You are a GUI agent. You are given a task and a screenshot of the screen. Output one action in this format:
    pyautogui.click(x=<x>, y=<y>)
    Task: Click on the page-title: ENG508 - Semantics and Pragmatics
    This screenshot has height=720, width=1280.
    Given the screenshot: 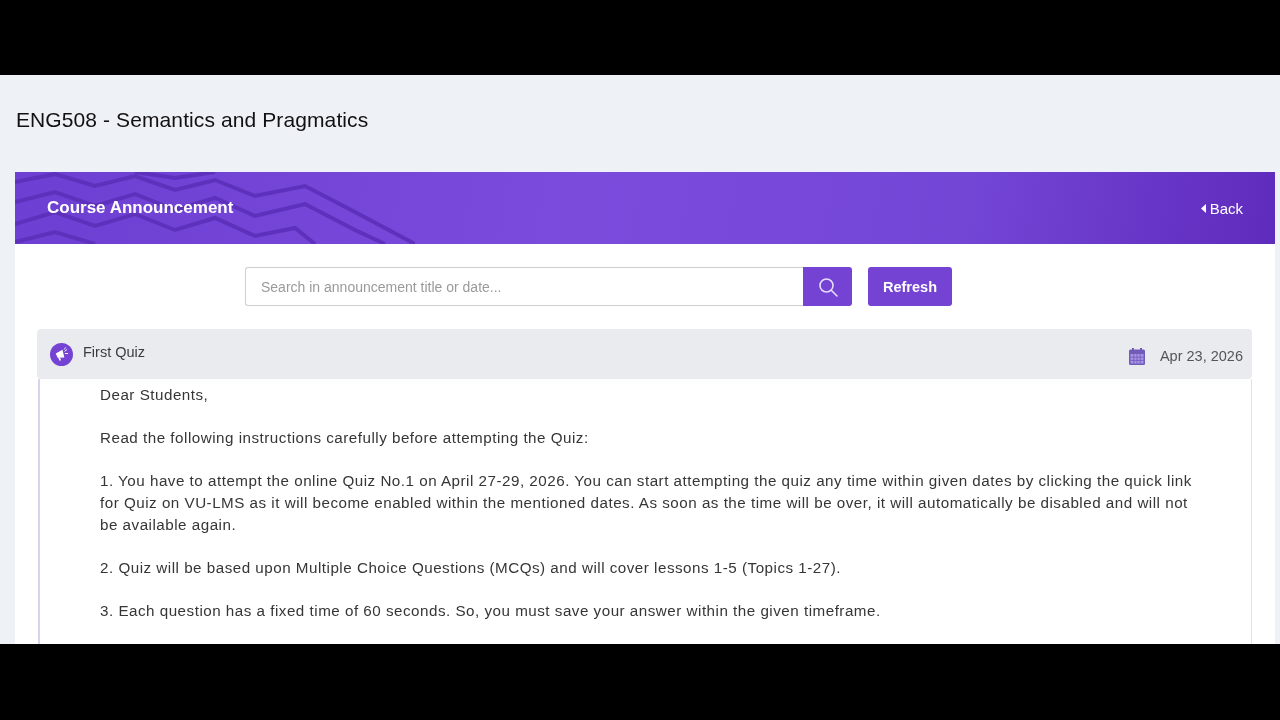 What is the action you would take?
    pyautogui.click(x=192, y=120)
    